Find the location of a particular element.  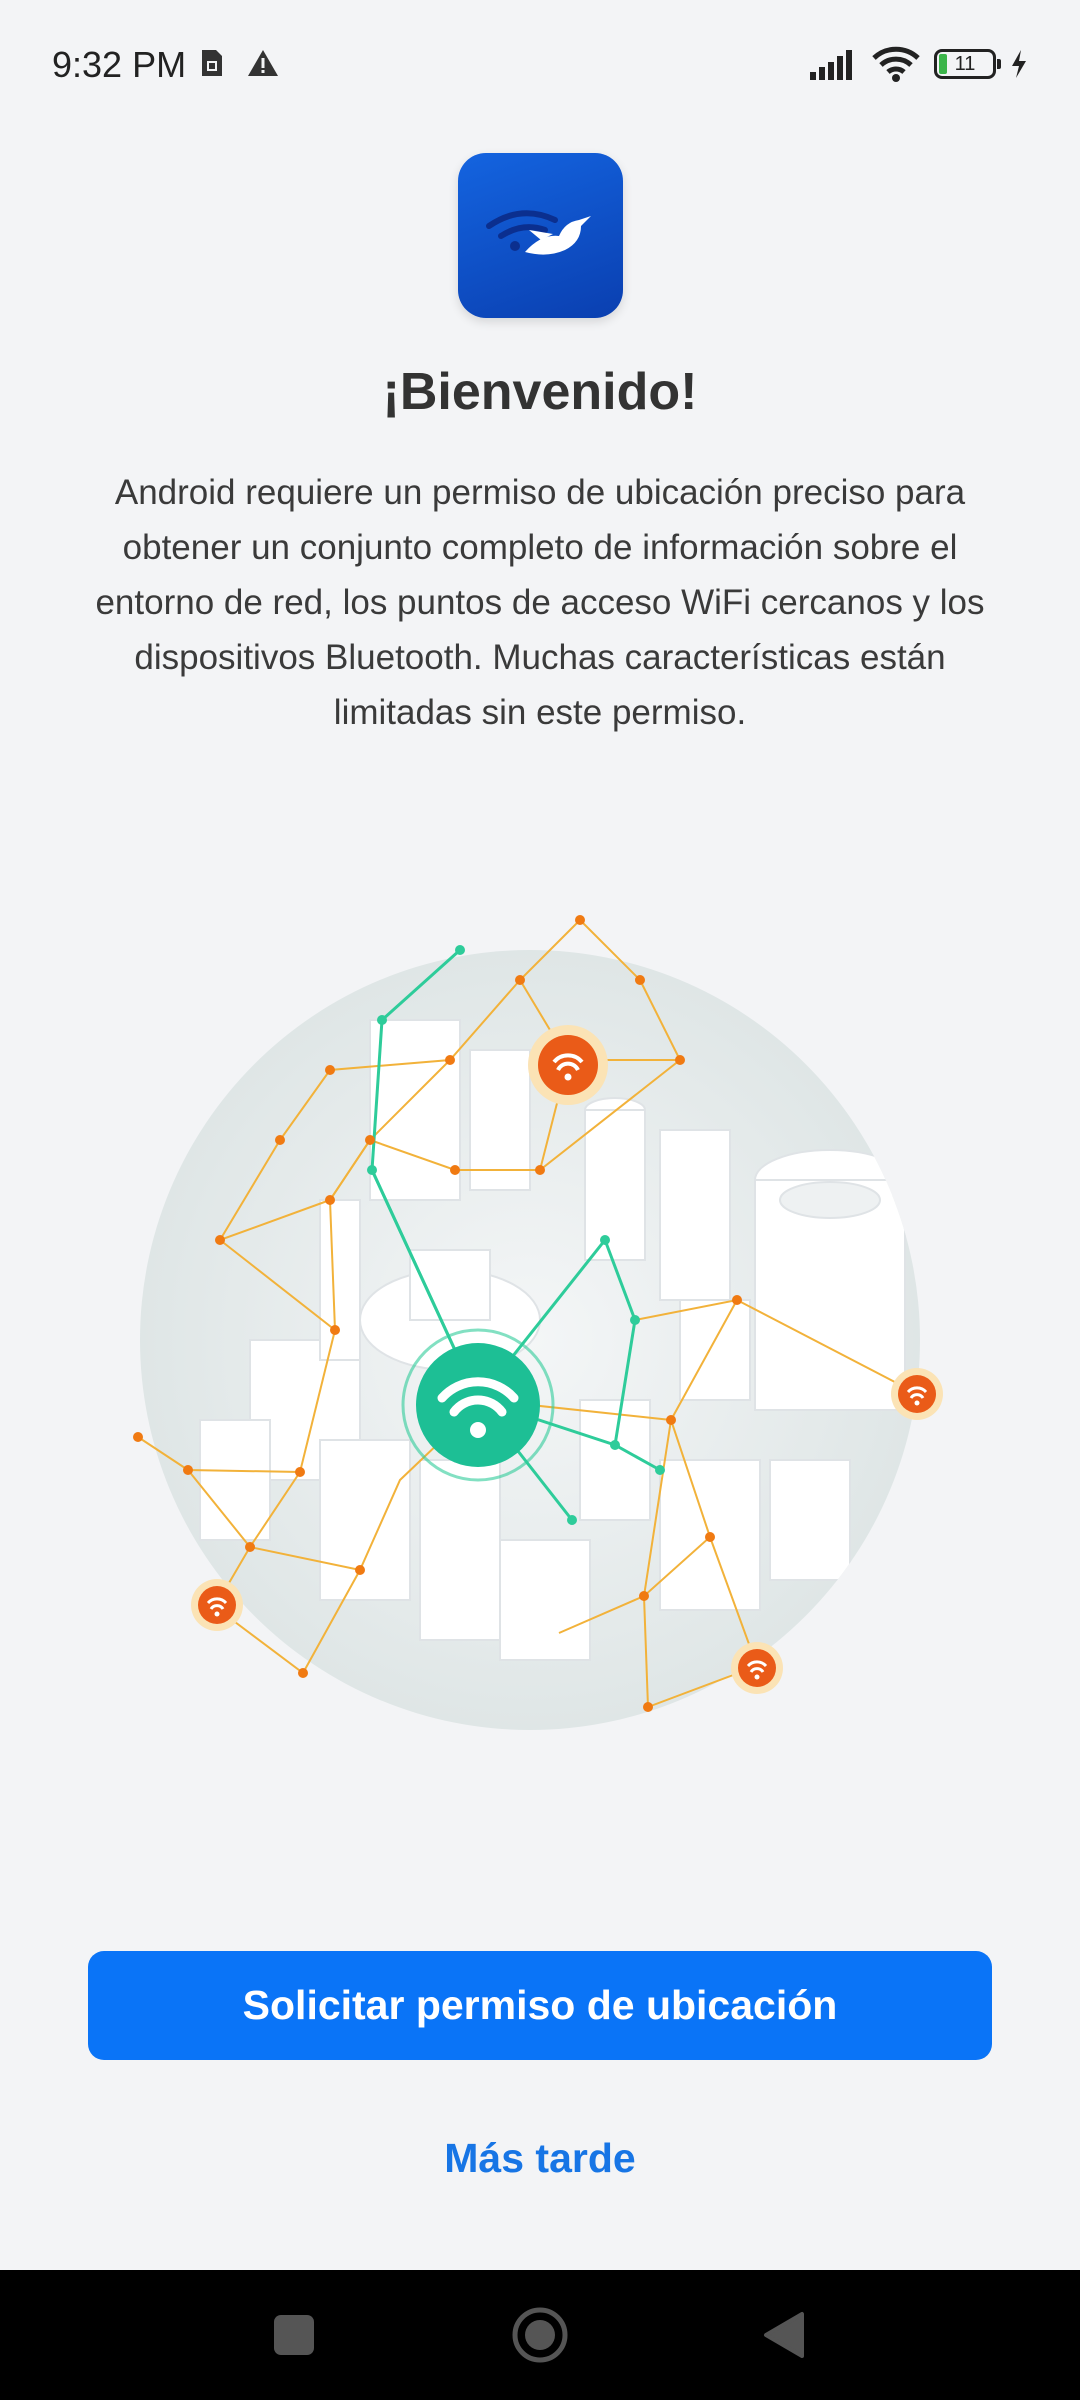

navigation-bar is located at coordinates (540, 2335).